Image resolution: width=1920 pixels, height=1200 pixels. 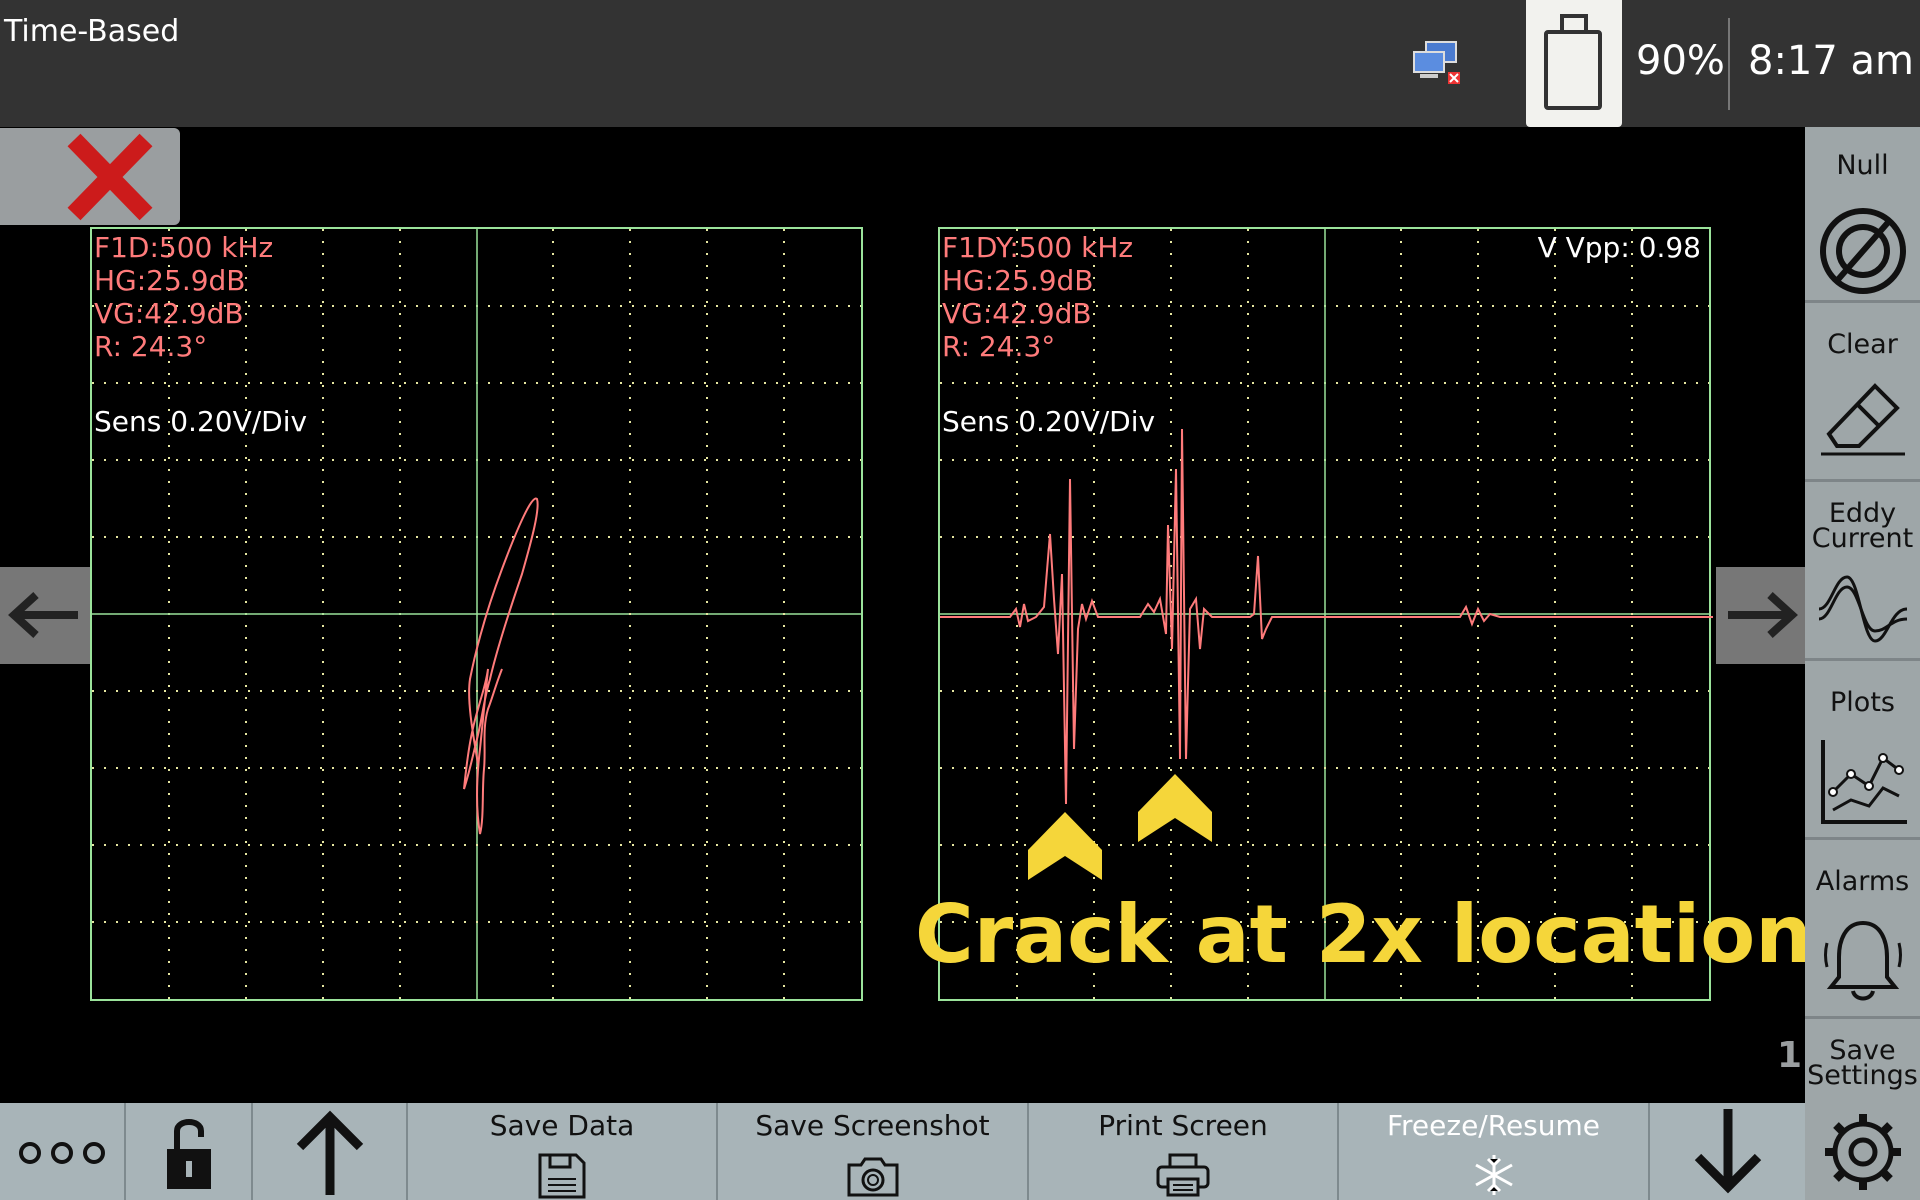 What do you see at coordinates (1493, 1175) in the screenshot?
I see `snowflake-icon` at bounding box center [1493, 1175].